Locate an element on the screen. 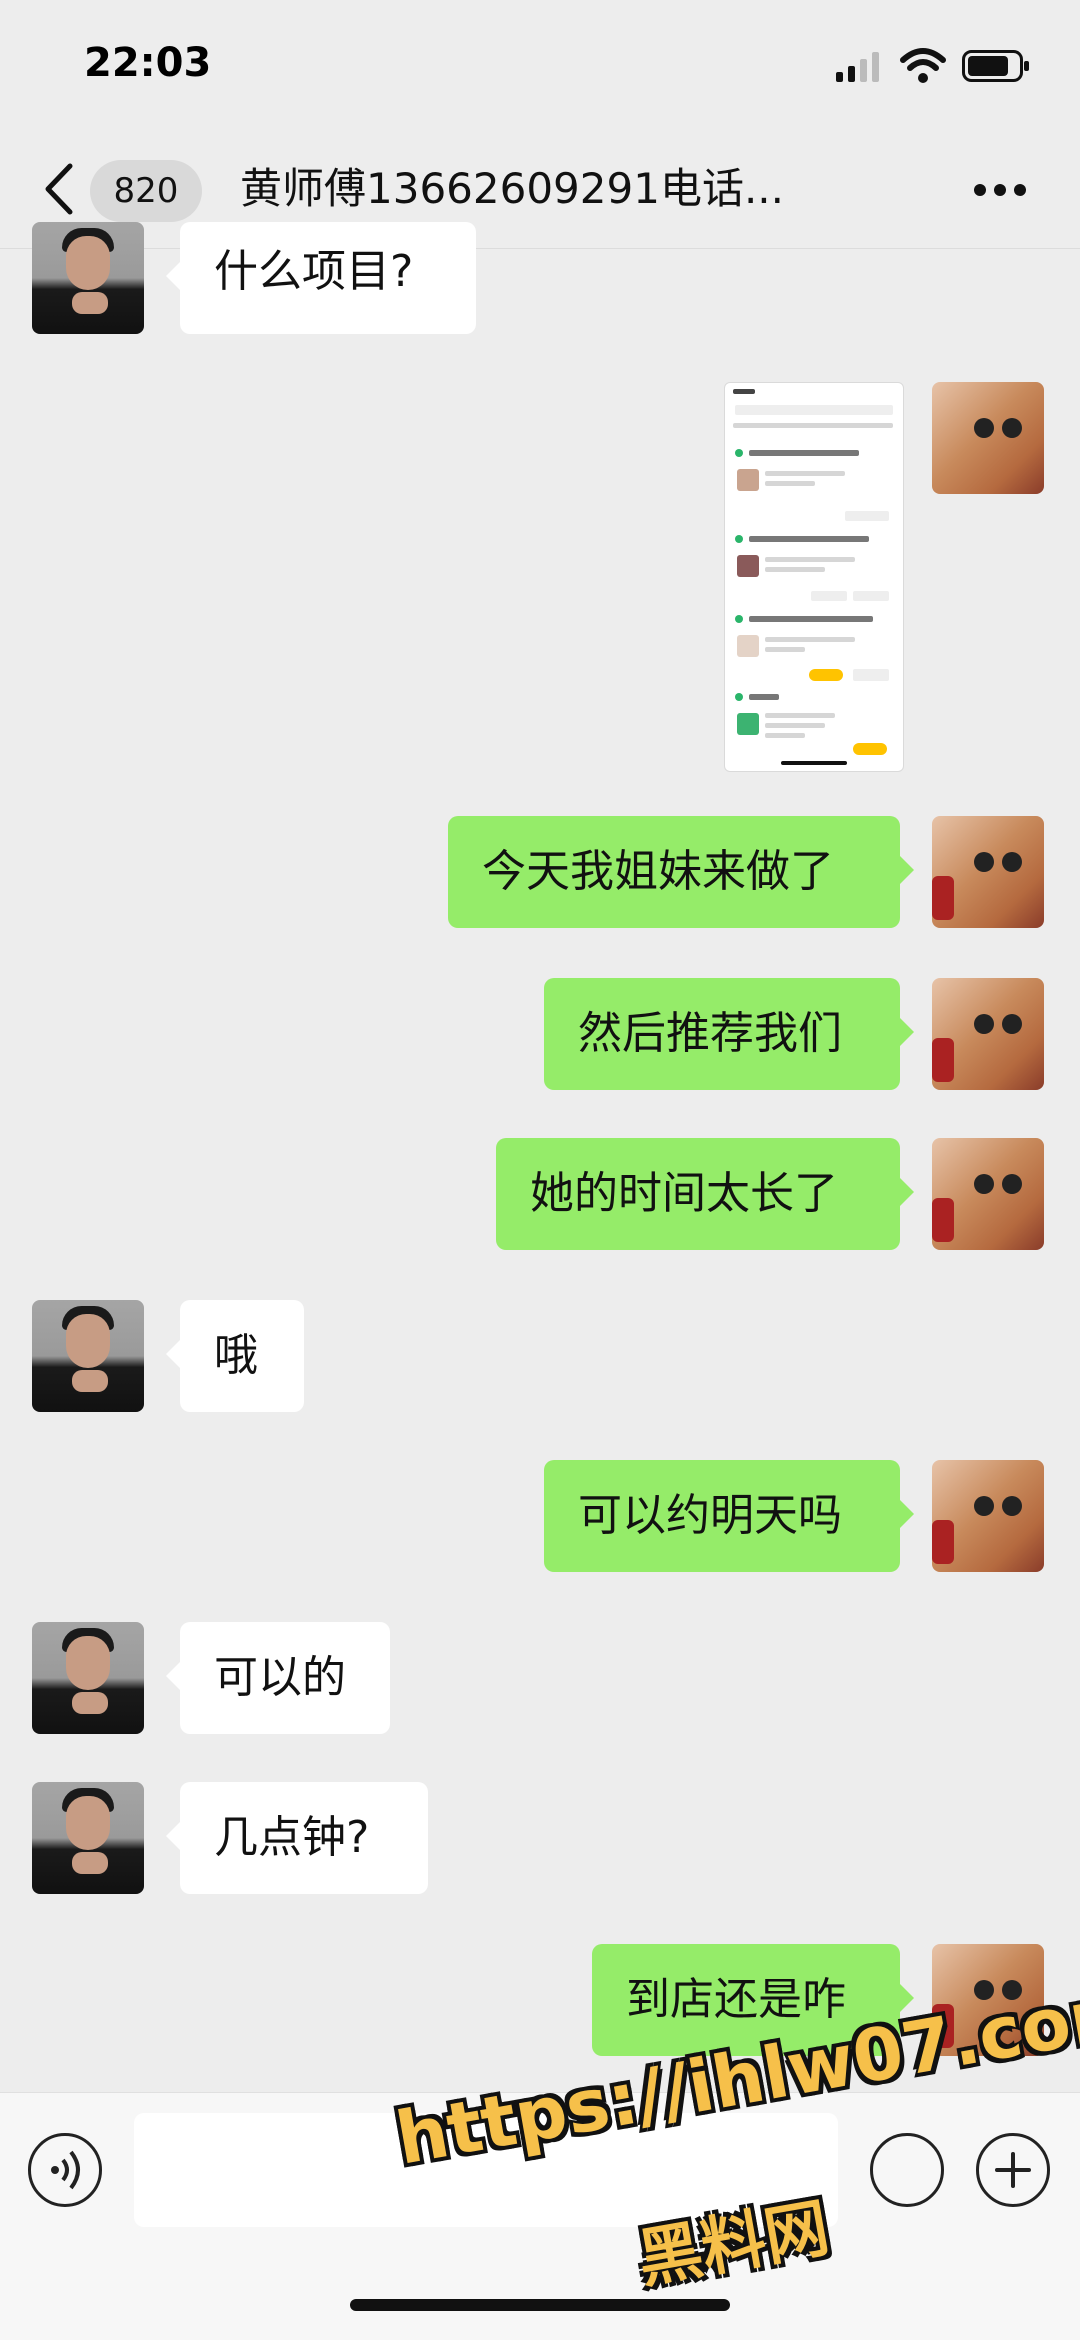 The height and width of the screenshot is (2340, 1080). back-icon is located at coordinates (60, 189).